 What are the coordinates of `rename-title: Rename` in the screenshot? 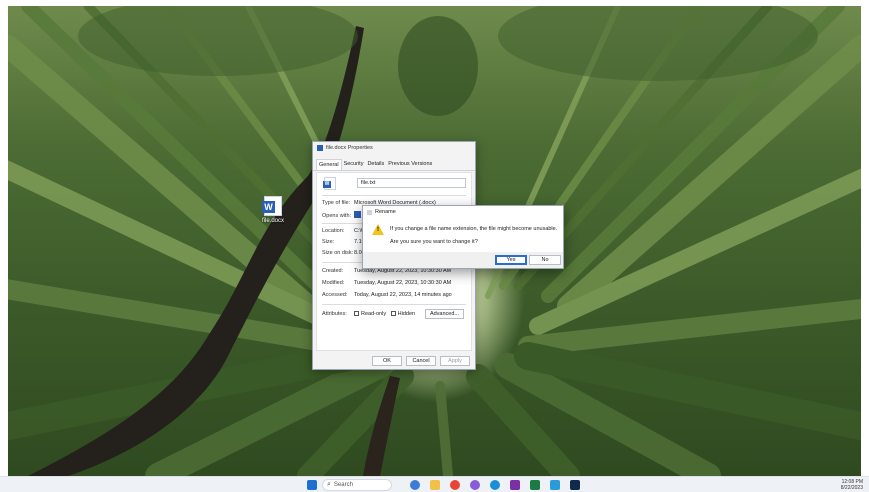 It's located at (385, 212).